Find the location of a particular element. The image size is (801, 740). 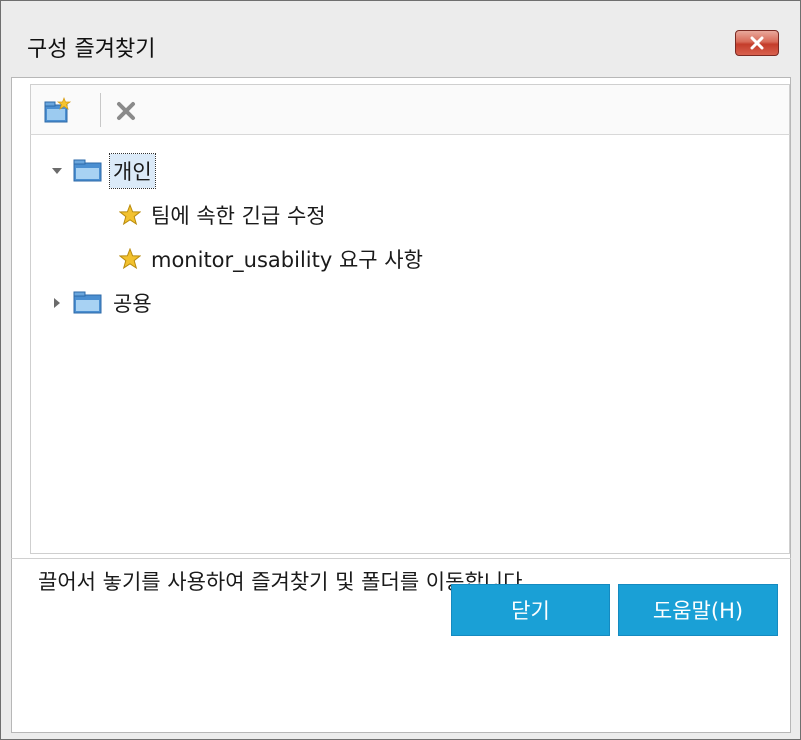

tree-node-favorite: monitor_usability 요구 사항 is located at coordinates (271, 259).